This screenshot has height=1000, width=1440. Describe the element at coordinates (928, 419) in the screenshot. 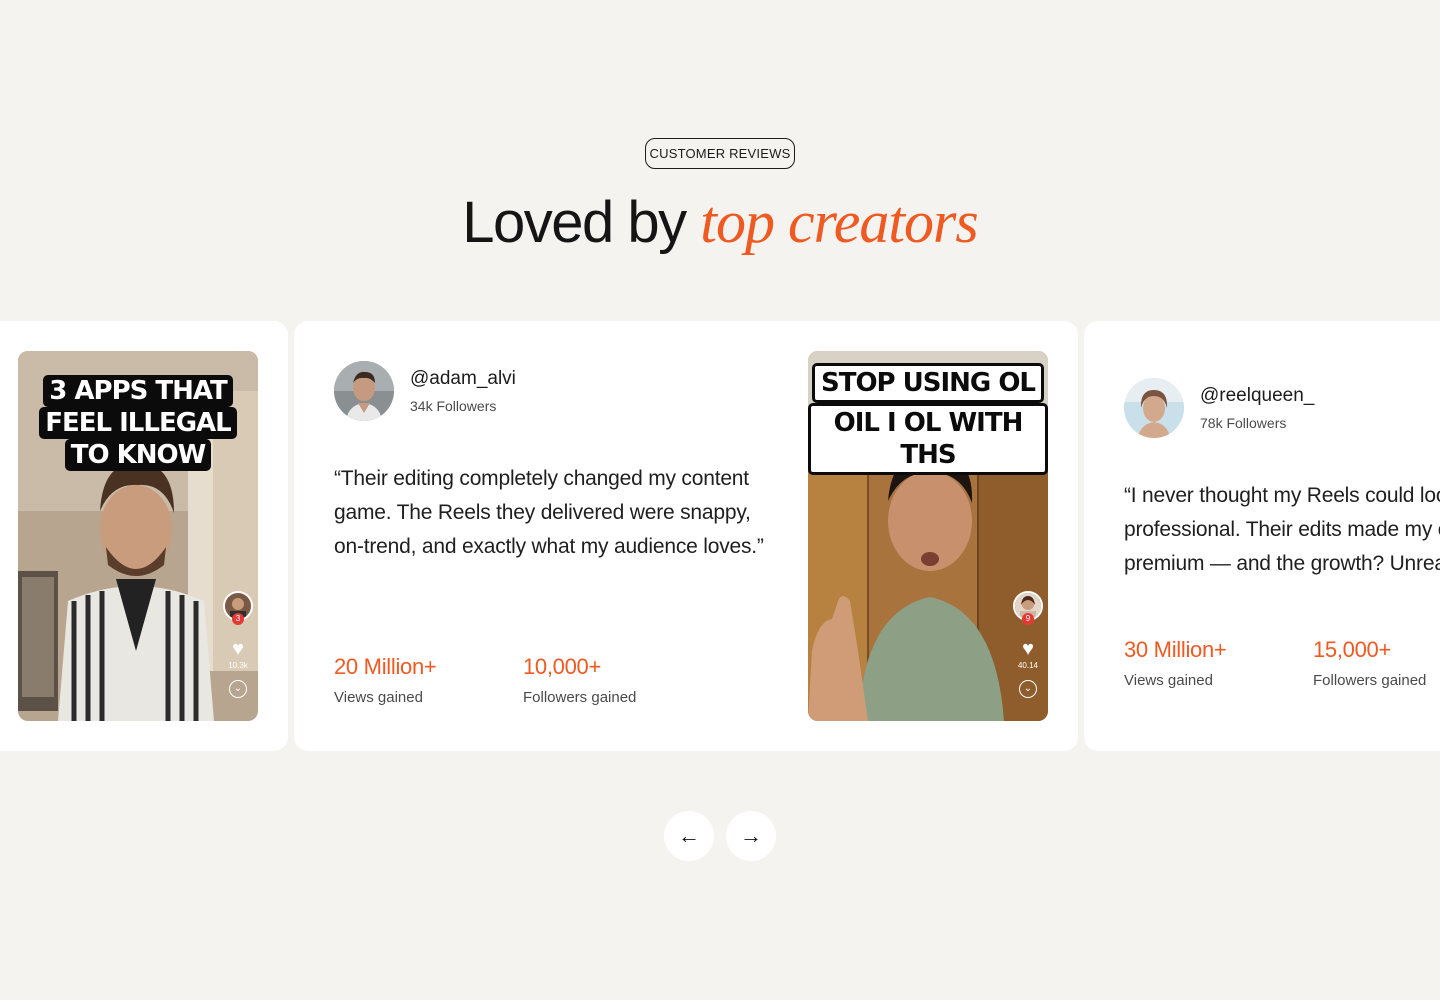

I see `video-caption: STOP USING OL OIL I OL WITH THS` at that location.